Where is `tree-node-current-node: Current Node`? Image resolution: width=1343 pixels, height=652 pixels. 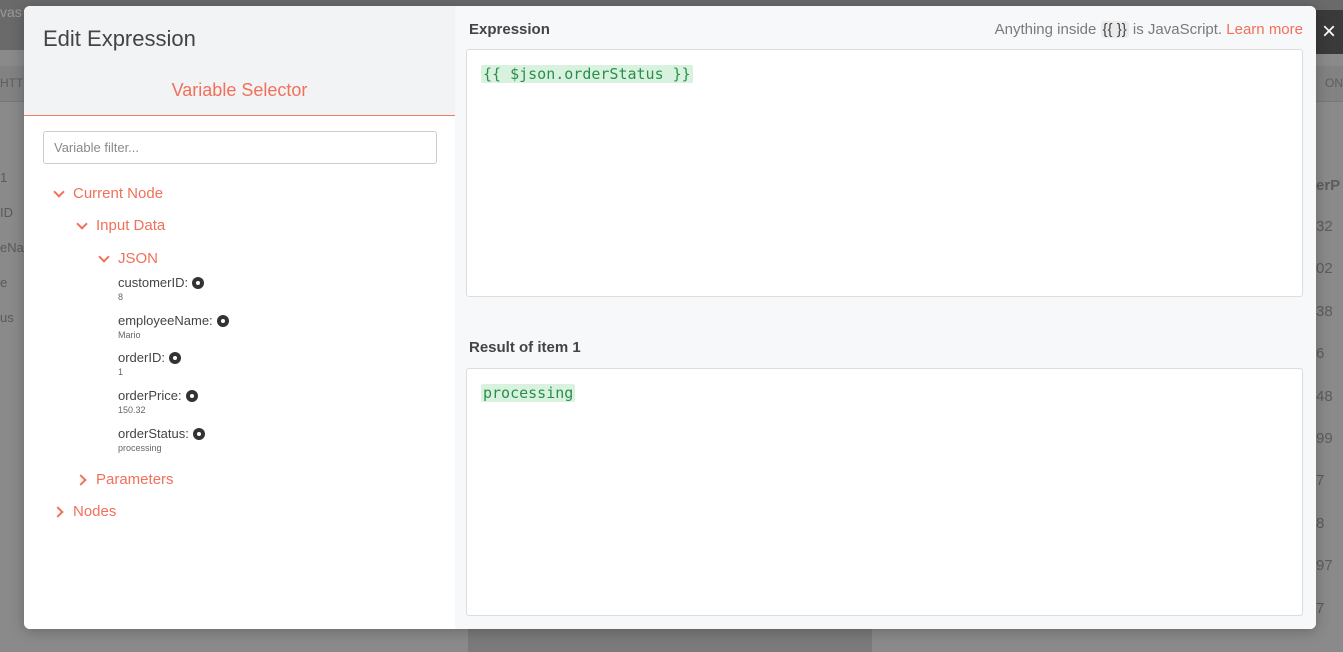
tree-node-current-node: Current Node is located at coordinates (108, 193).